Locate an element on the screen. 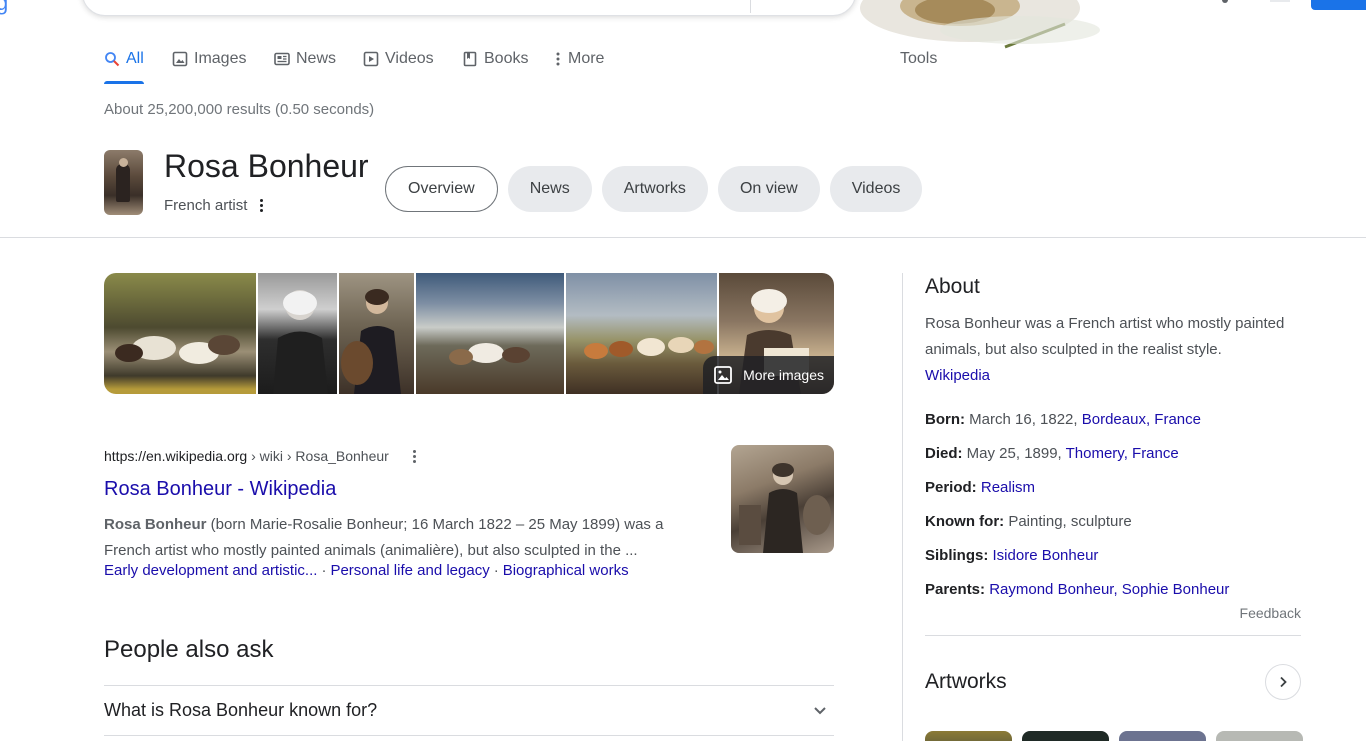 Image resolution: width=1366 pixels, height=741 pixels. wikipedia-link: Wikipedia is located at coordinates (1113, 376).